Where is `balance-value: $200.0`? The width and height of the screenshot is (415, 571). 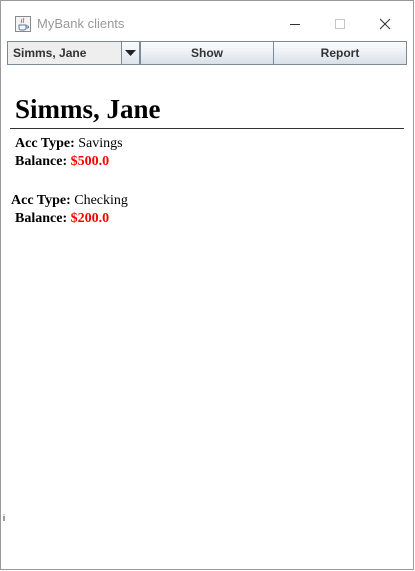
balance-value: $200.0 is located at coordinates (90, 218).